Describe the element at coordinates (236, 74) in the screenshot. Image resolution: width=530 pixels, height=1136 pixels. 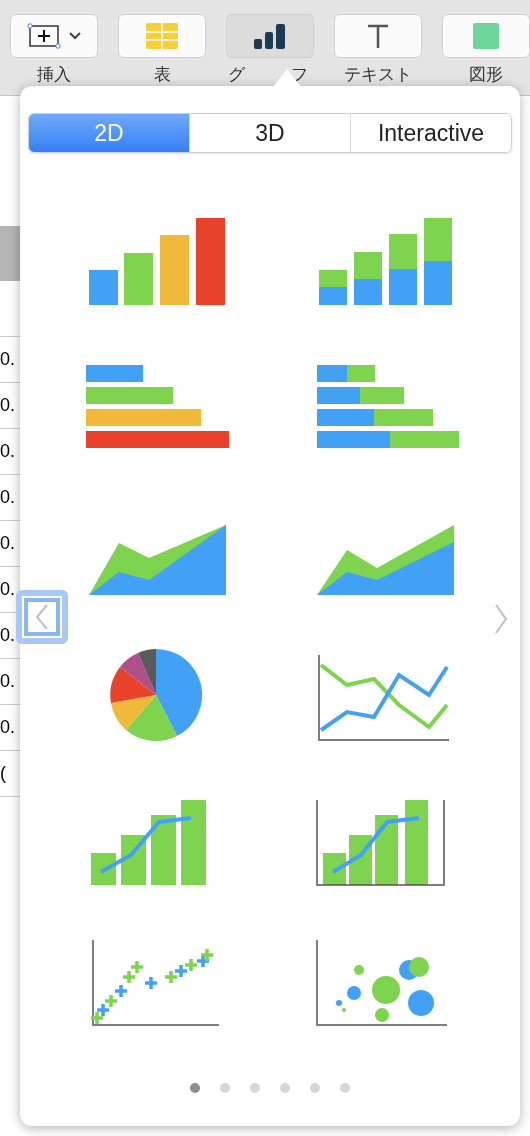
I see `toolbar-label-part: グ` at that location.